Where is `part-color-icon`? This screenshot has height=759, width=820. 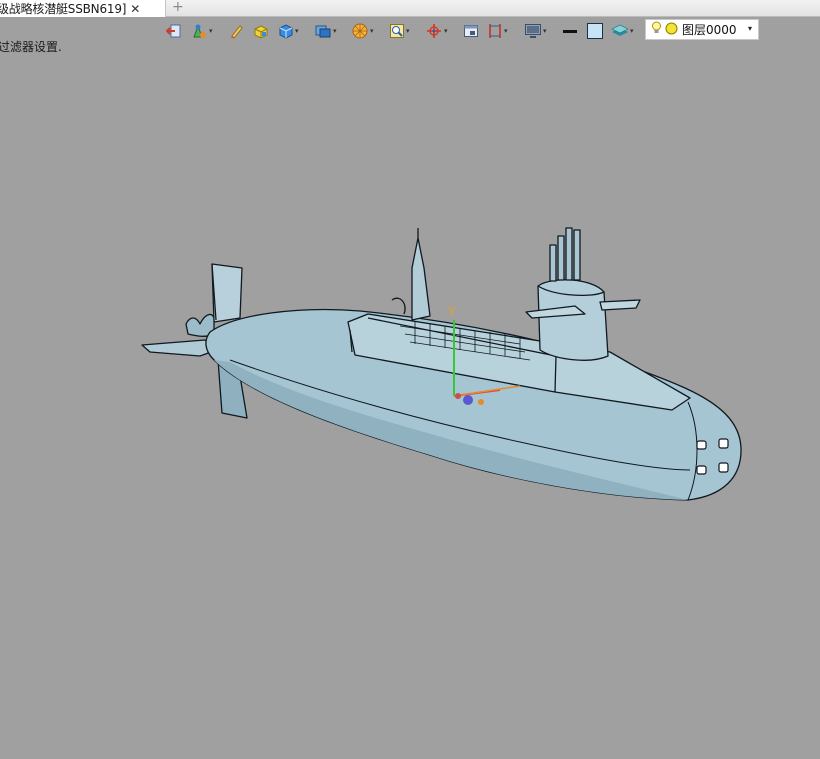
part-color-icon is located at coordinates (199, 31).